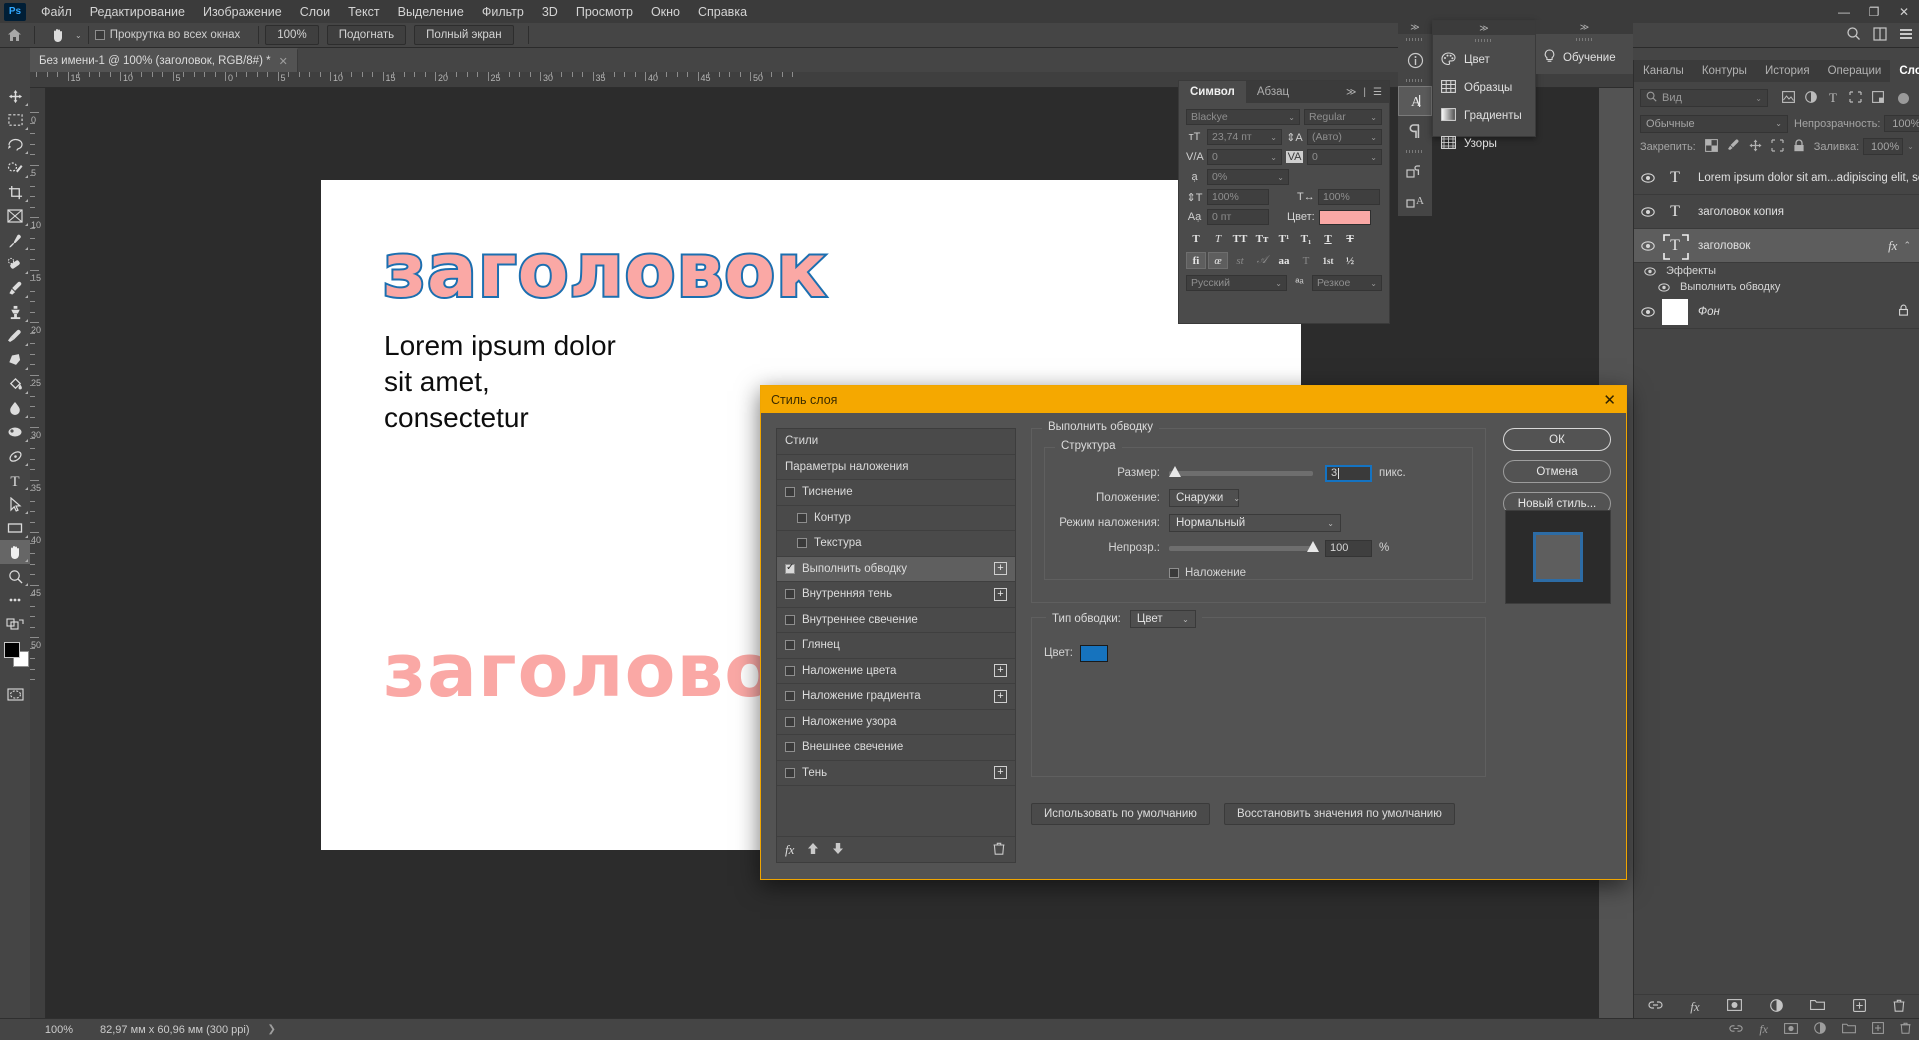 The height and width of the screenshot is (1040, 1919). What do you see at coordinates (1584, 27) in the screenshot?
I see `learn-expand-icon: ≫` at bounding box center [1584, 27].